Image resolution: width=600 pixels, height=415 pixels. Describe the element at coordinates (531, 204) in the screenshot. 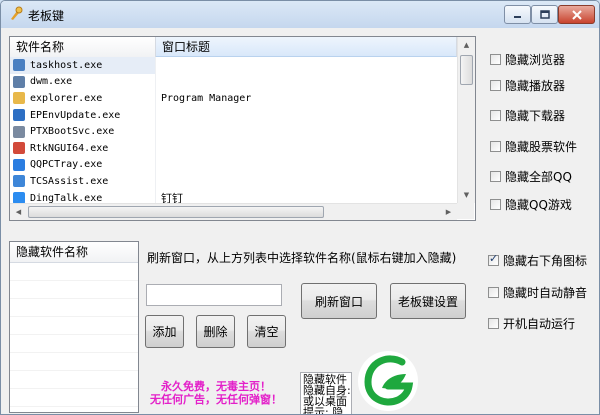

I see `hide-qq-games-checkbox: 隐藏QQ游戏` at that location.